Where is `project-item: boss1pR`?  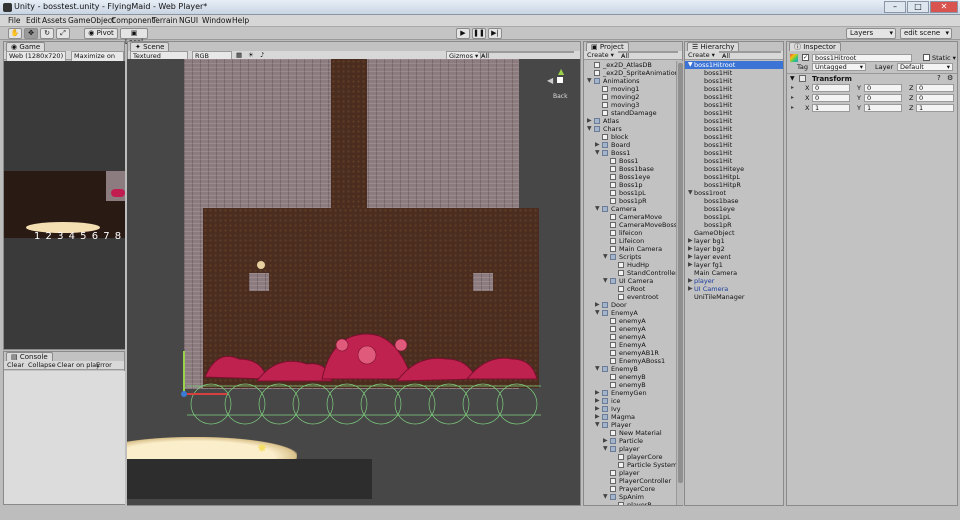
project-item: boss1pR is located at coordinates (630, 201).